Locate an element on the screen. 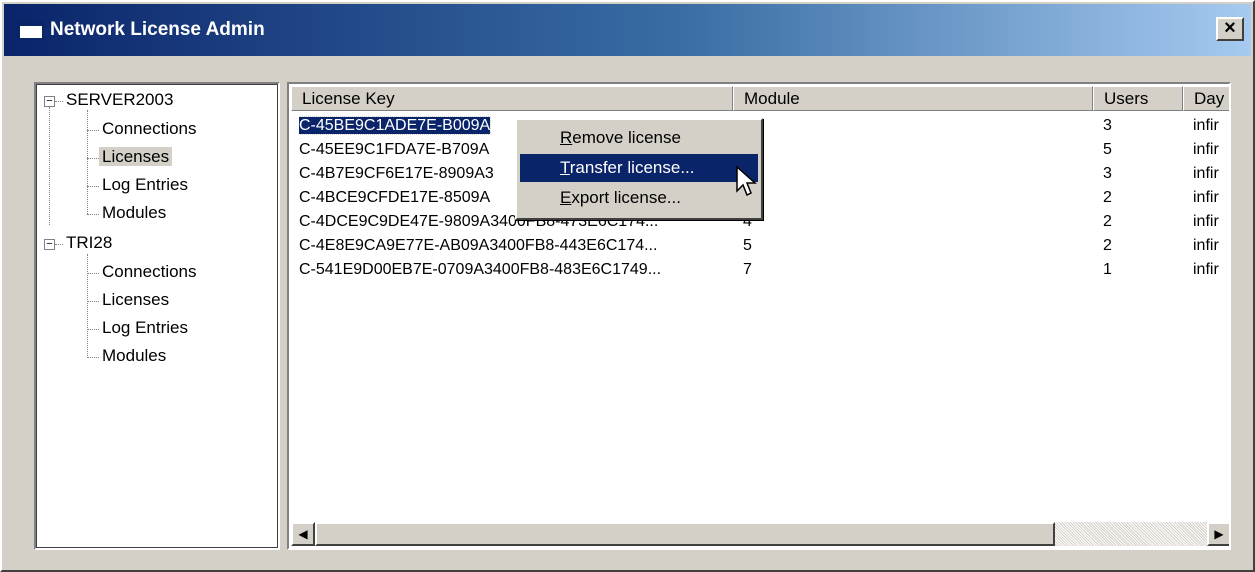 The width and height of the screenshot is (1255, 572). module-cell: 4 is located at coordinates (747, 221).